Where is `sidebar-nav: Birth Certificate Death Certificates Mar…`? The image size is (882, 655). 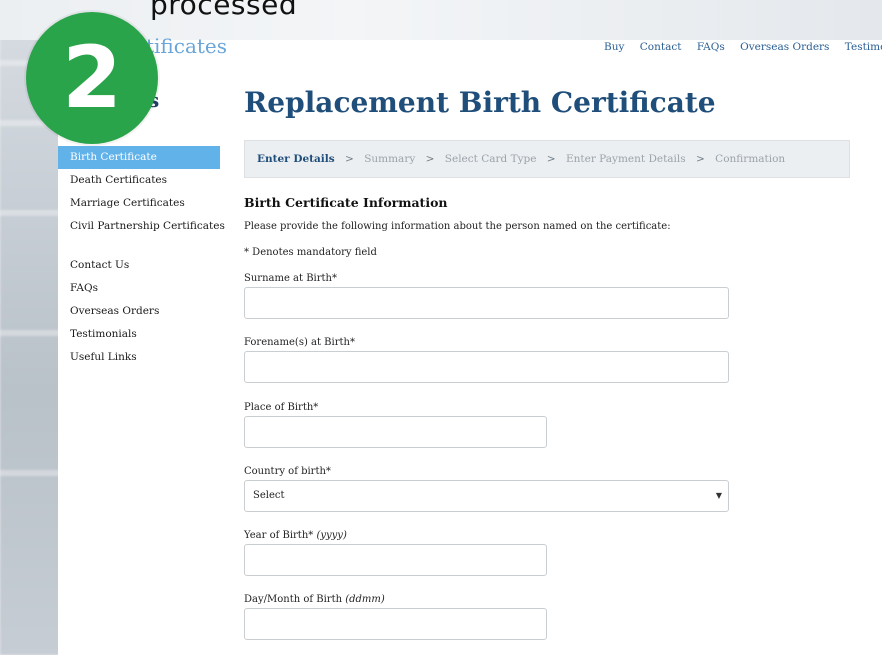
sidebar-nav: Birth Certificate Death Certificates Mar… is located at coordinates (141, 257).